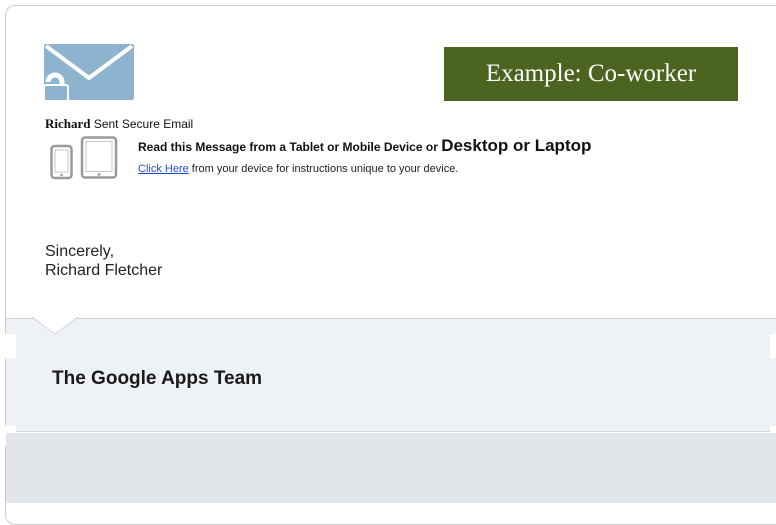 The height and width of the screenshot is (525, 776). I want to click on callout-notch, so click(55, 326).